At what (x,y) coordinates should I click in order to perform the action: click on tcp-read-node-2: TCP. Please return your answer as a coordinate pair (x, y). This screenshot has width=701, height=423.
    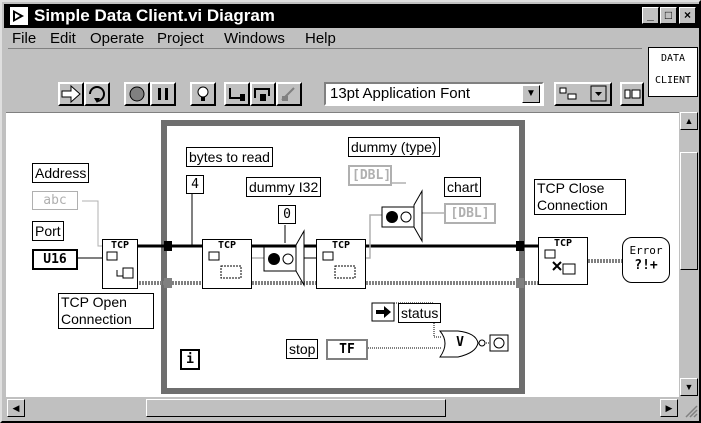
    Looking at the image, I should click on (341, 264).